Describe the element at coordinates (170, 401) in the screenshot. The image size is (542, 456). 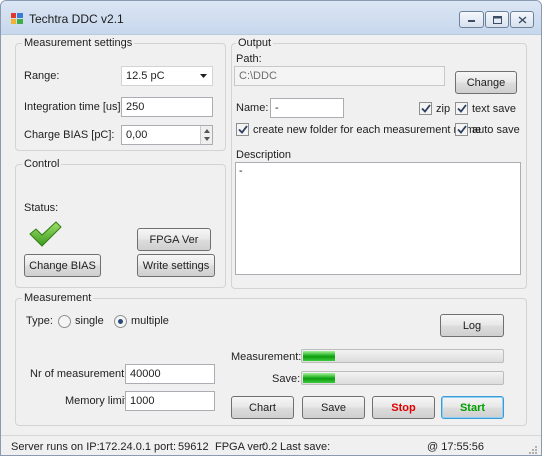
I see `memory-limit-input: 1000` at that location.